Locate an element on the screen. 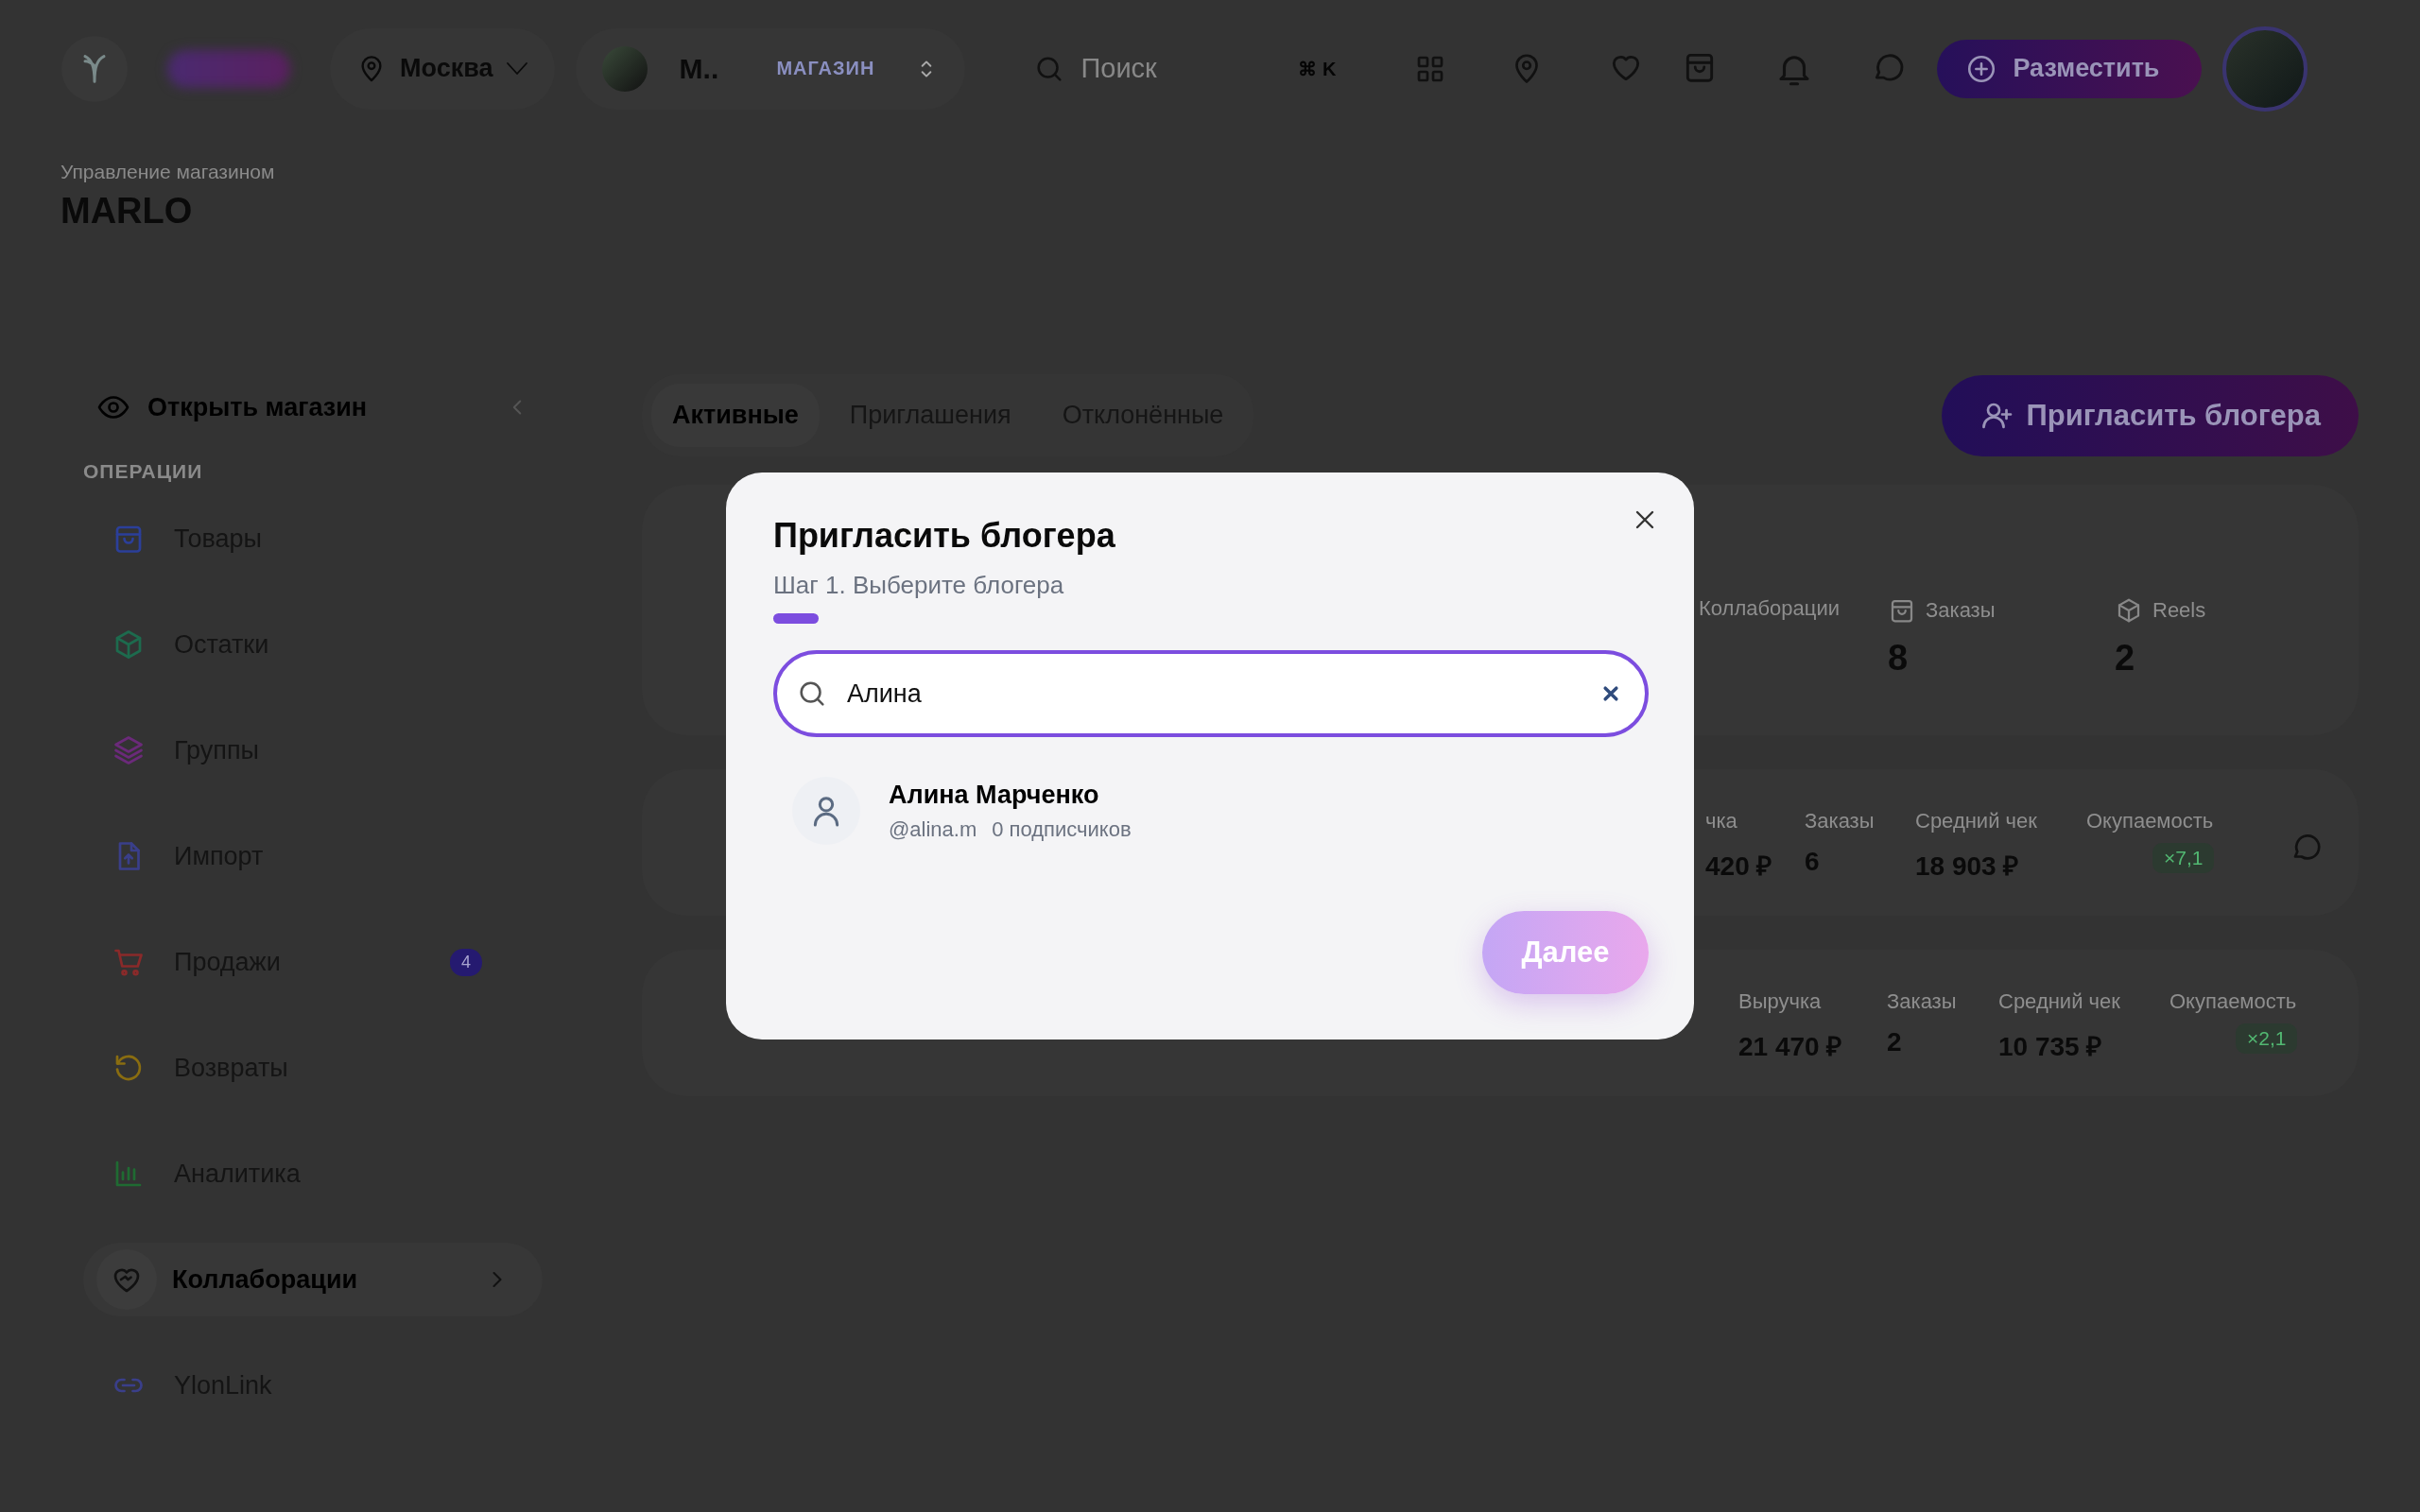 Image resolution: width=2420 pixels, height=1512 pixels. stat-label: Заказы is located at coordinates (1961, 610).